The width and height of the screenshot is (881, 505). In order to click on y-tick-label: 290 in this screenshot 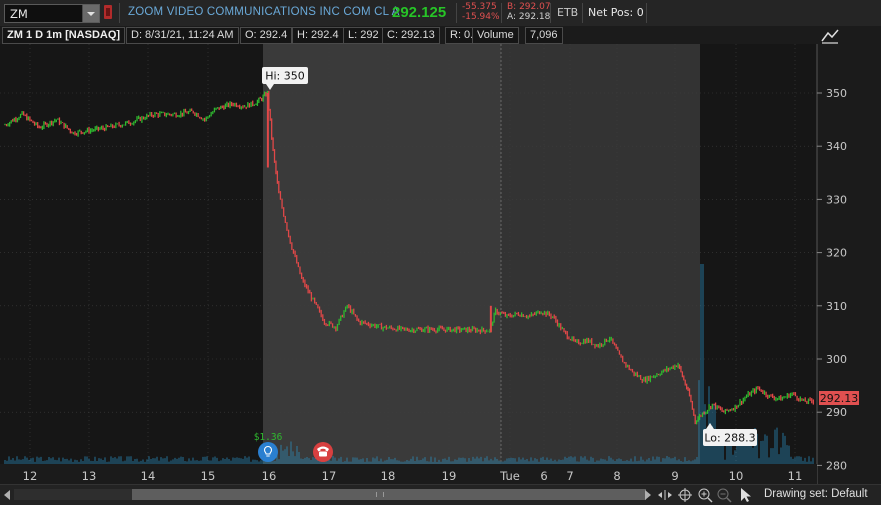, I will do `click(836, 412)`.